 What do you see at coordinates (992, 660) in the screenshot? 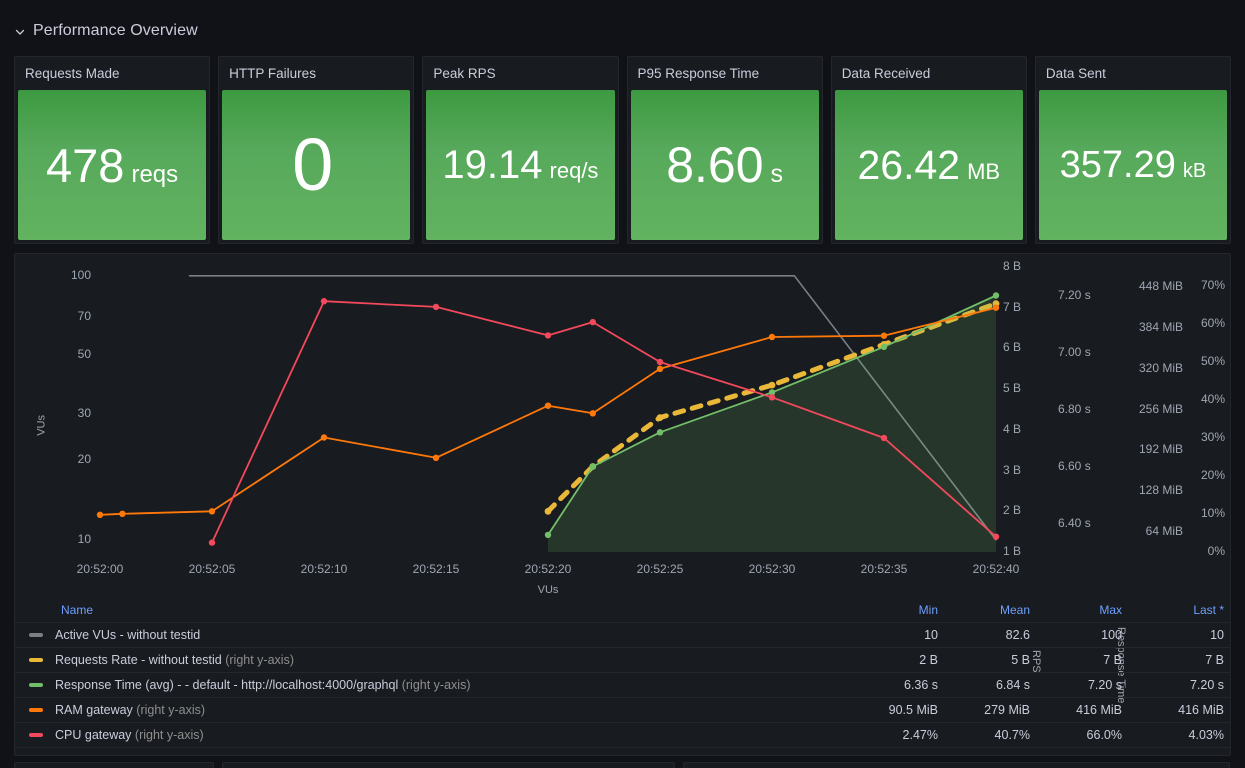
I see `legend-cell-mean: 5 B` at bounding box center [992, 660].